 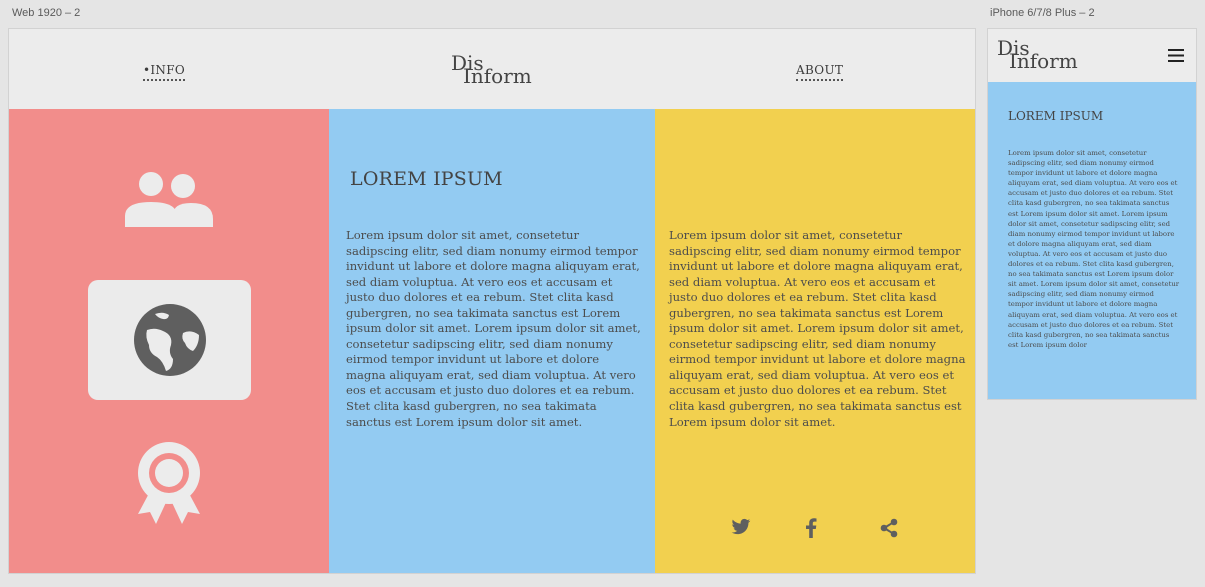 I want to click on artboard-label-web: Web 1920 – 2, so click(x=46, y=13).